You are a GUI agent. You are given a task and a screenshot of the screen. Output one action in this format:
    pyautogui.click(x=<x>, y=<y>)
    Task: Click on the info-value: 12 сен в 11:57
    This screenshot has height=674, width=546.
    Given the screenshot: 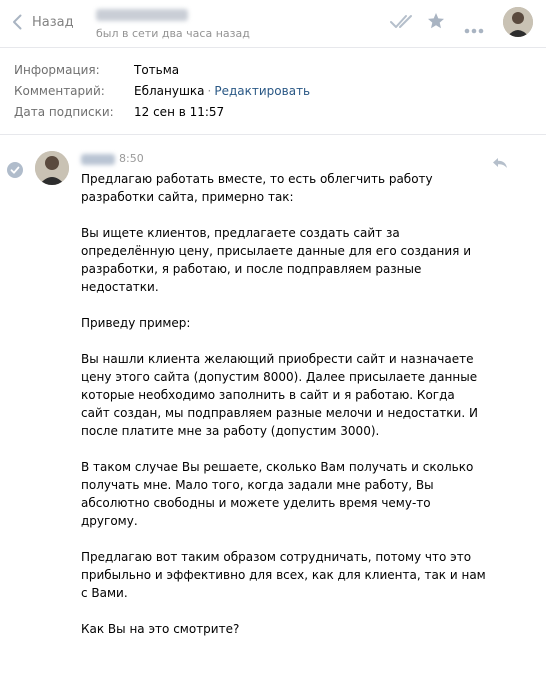 What is the action you would take?
    pyautogui.click(x=179, y=112)
    